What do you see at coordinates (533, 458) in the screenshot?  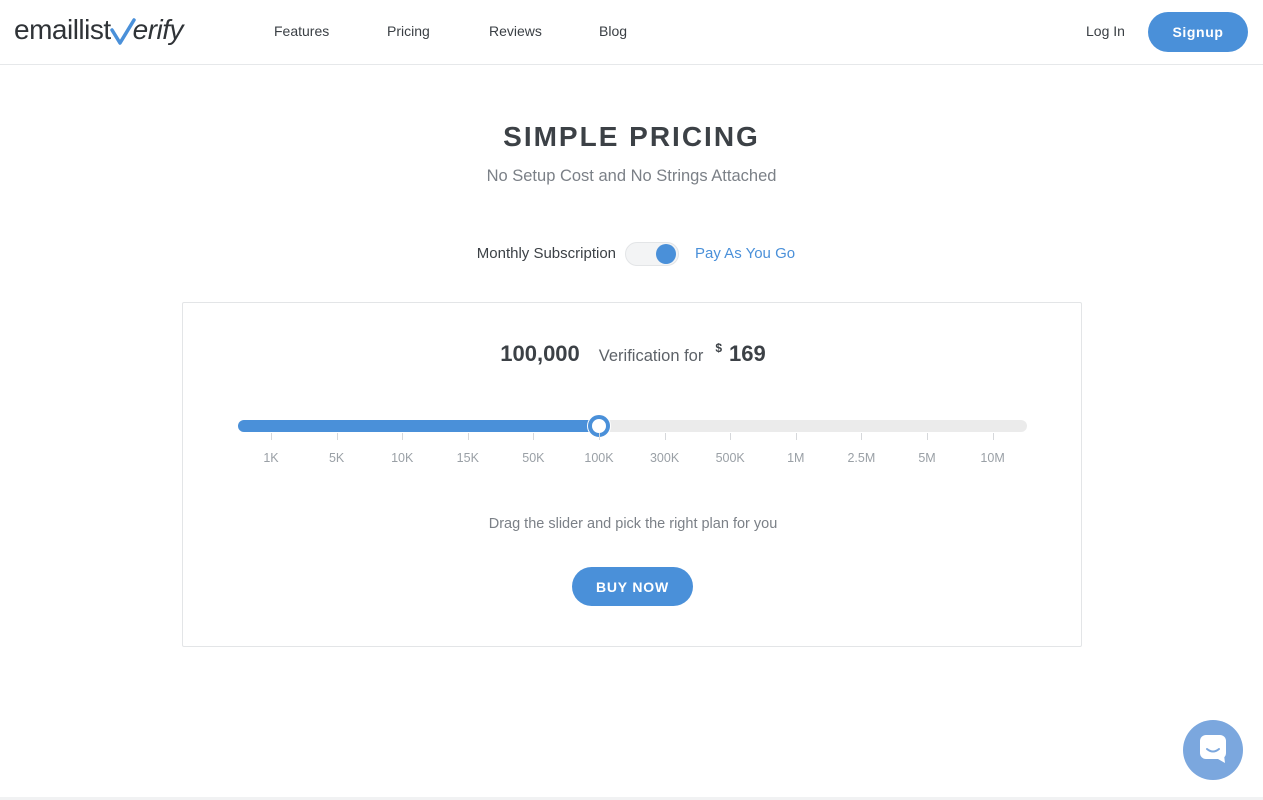 I see `slider-tick-label: 50K` at bounding box center [533, 458].